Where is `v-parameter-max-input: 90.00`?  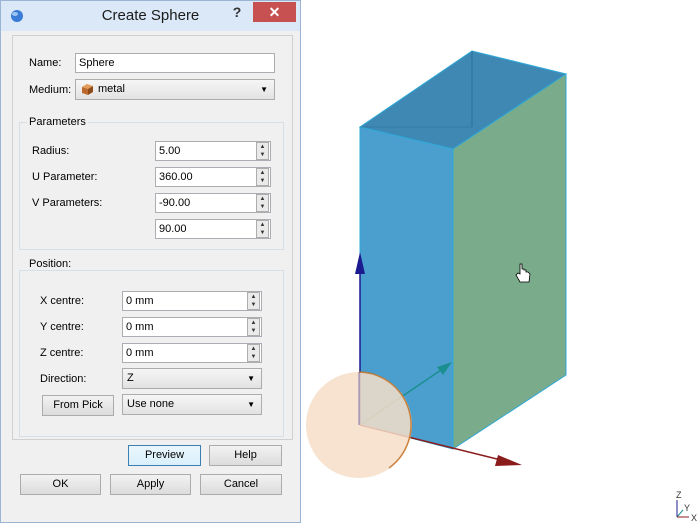 v-parameter-max-input: 90.00 is located at coordinates (213, 229).